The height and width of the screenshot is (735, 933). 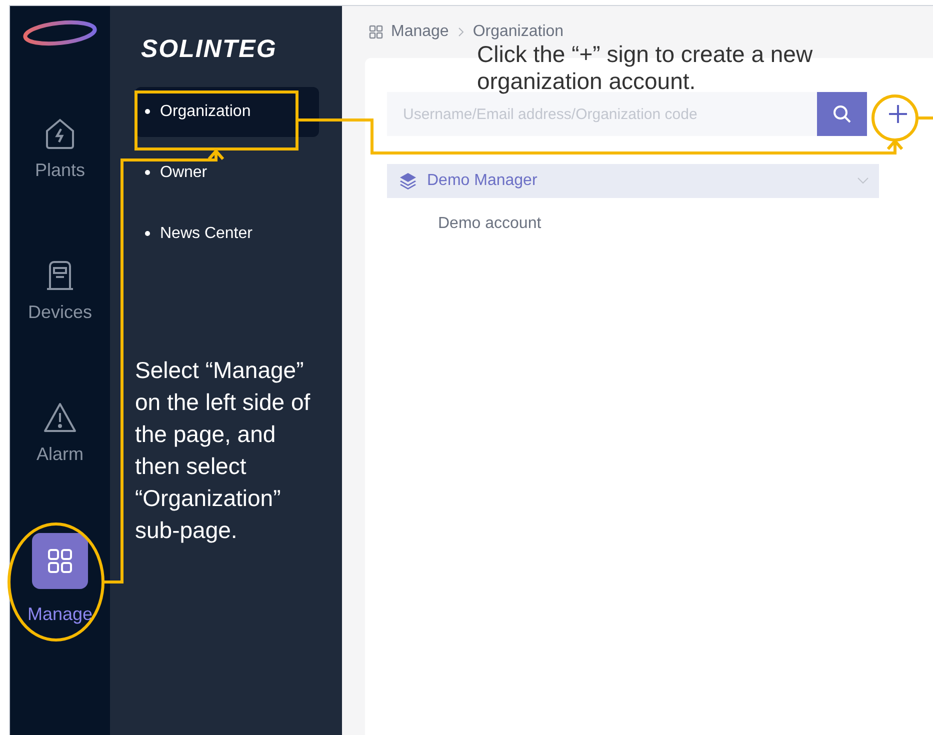 I want to click on callout-text: Select “Manage” on the left side of the page, and then select “Organization” sub-page., so click(x=223, y=450).